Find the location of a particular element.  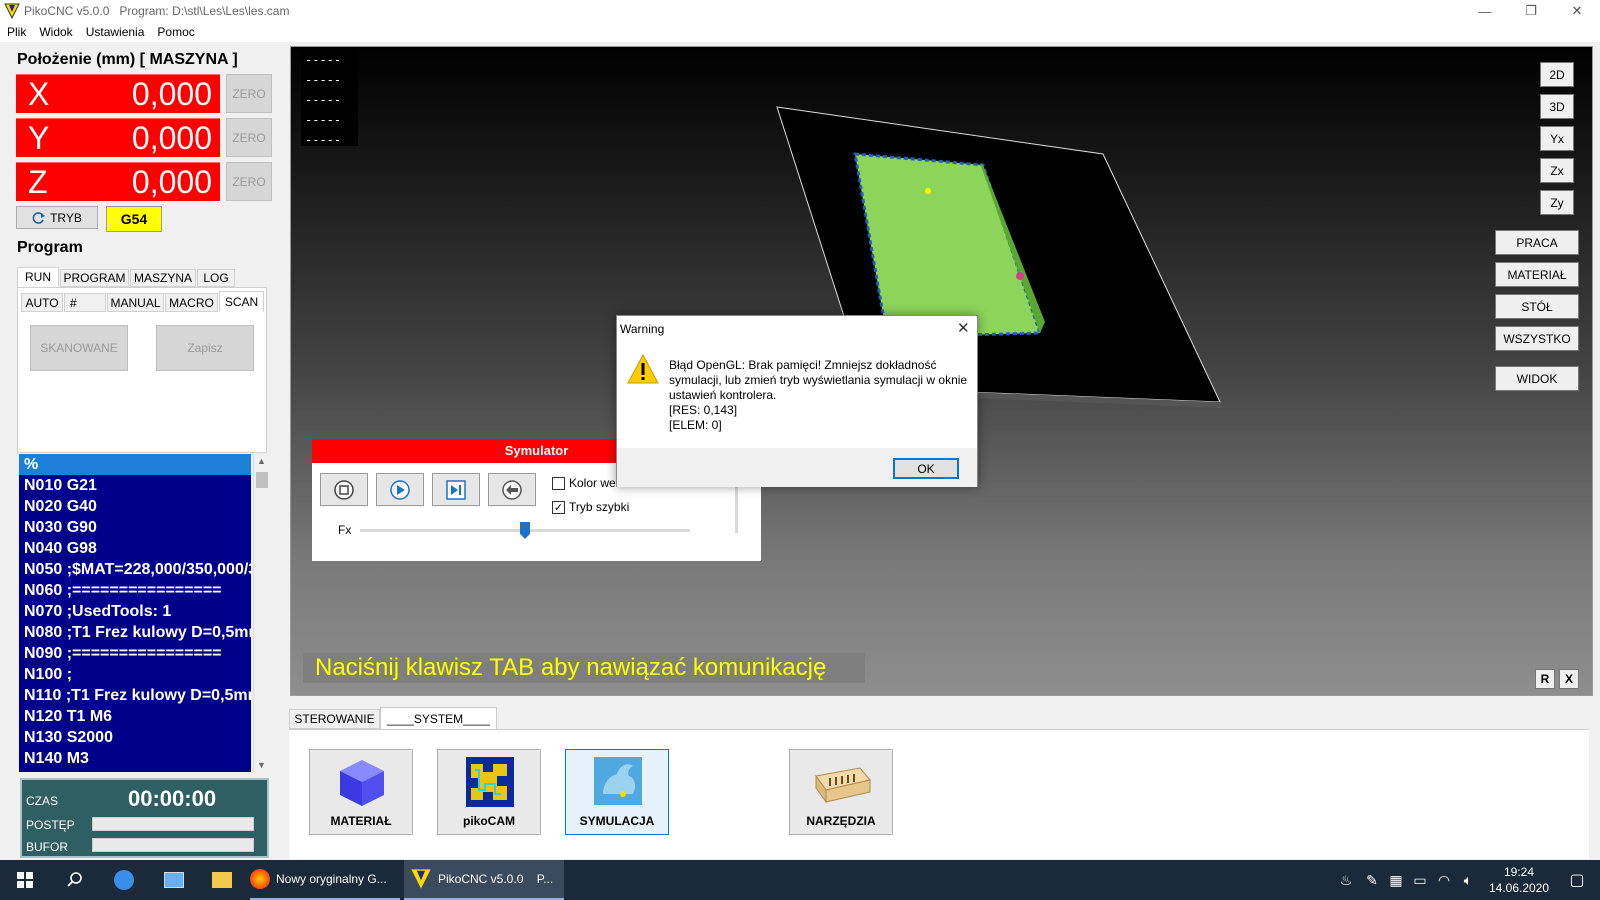

subtab-scan: SCAN is located at coordinates (241, 301).